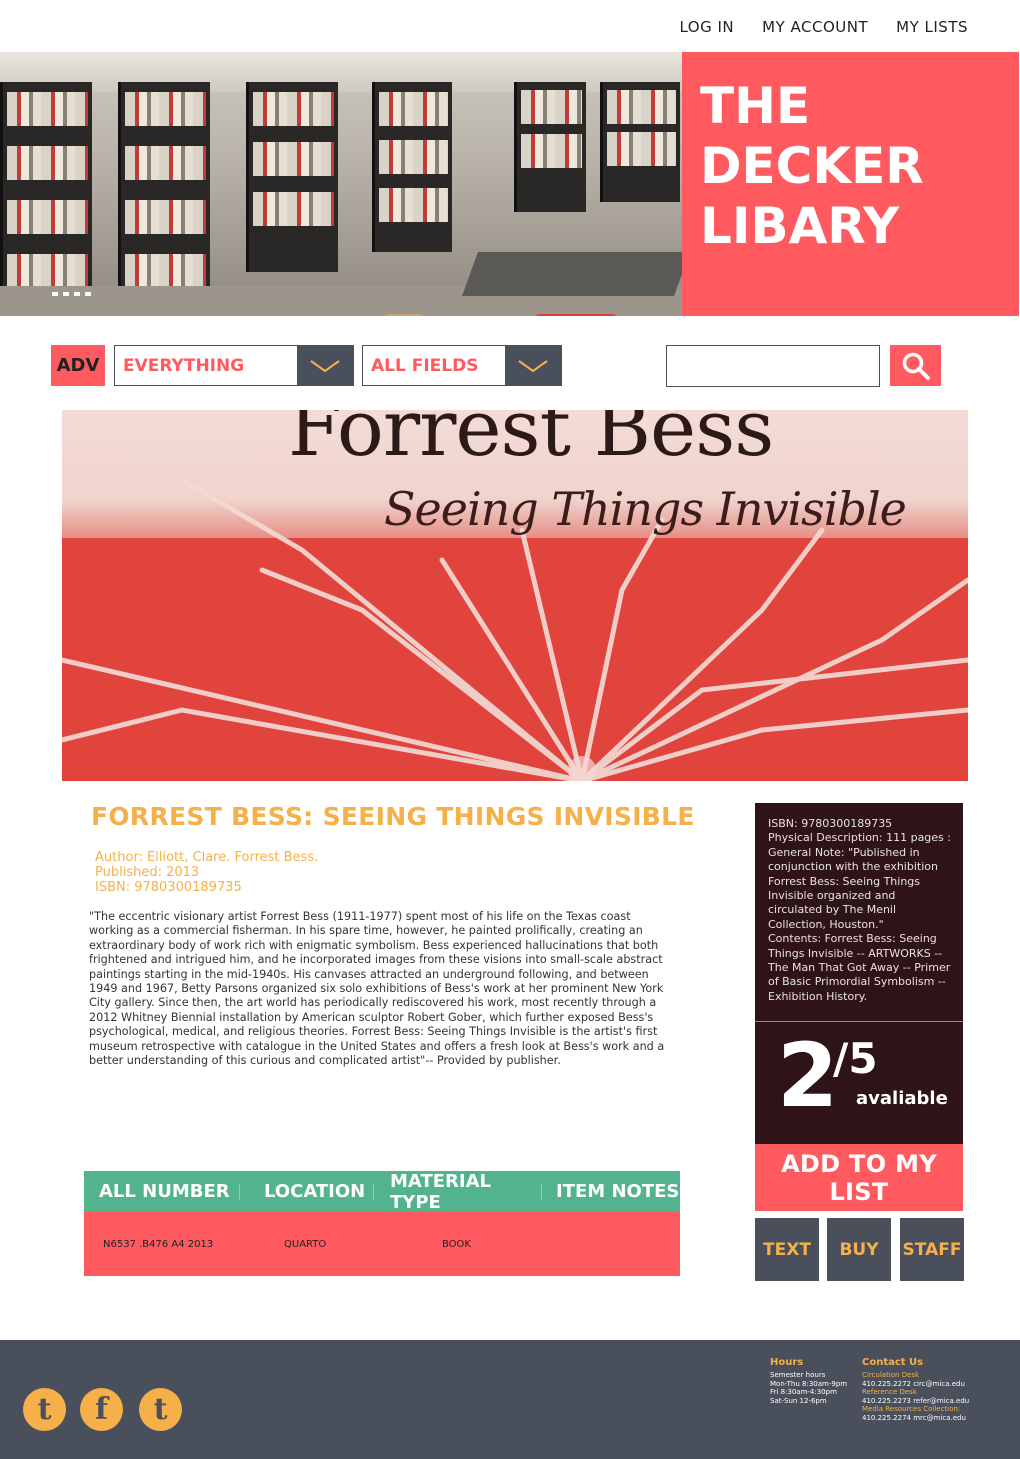 The image size is (1020, 1459). What do you see at coordinates (576, 315) in the screenshot?
I see `red-box` at bounding box center [576, 315].